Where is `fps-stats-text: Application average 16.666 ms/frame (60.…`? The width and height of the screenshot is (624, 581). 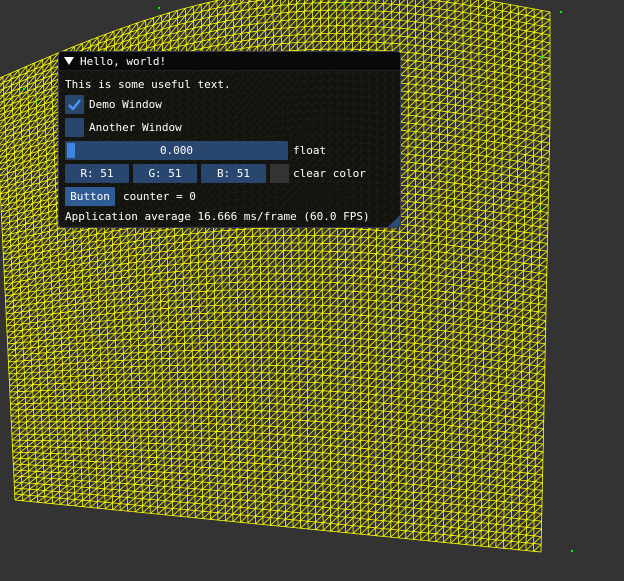
fps-stats-text: Application average 16.666 ms/frame (60.… is located at coordinates (217, 216).